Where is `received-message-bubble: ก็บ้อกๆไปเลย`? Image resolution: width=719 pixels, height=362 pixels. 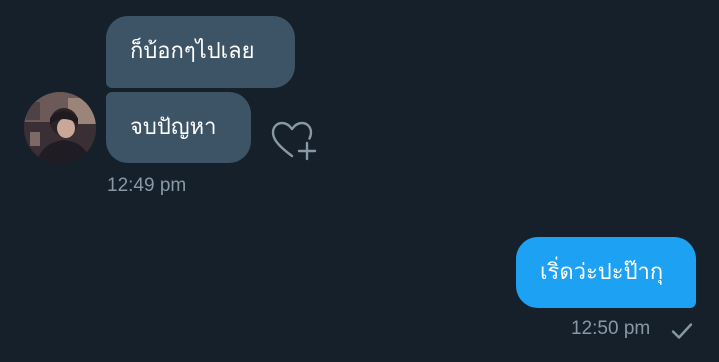 received-message-bubble: ก็บ้อกๆไปเลย is located at coordinates (200, 52).